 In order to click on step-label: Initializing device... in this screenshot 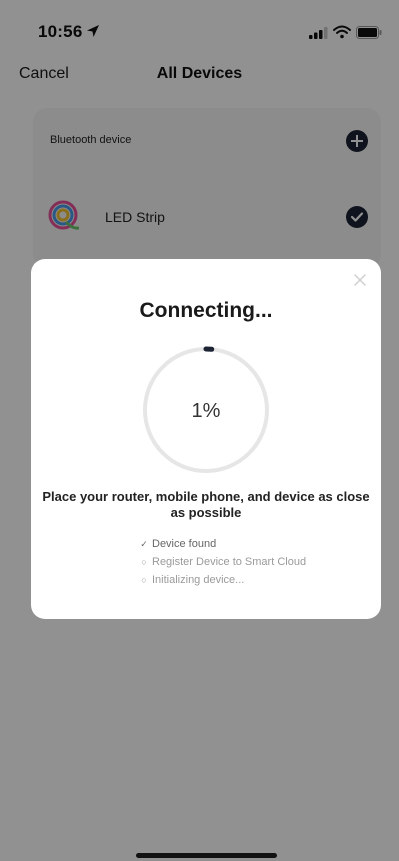, I will do `click(198, 580)`.